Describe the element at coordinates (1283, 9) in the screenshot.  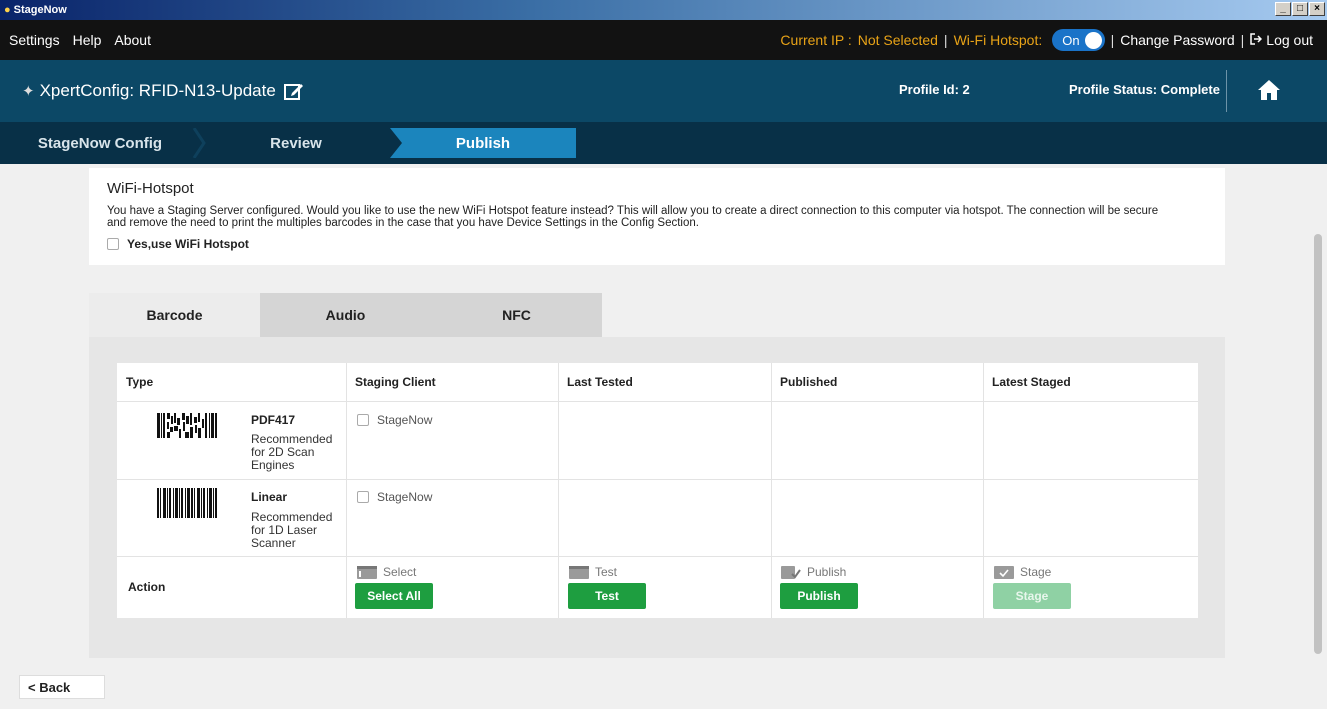
I see `minimize-button: _` at that location.